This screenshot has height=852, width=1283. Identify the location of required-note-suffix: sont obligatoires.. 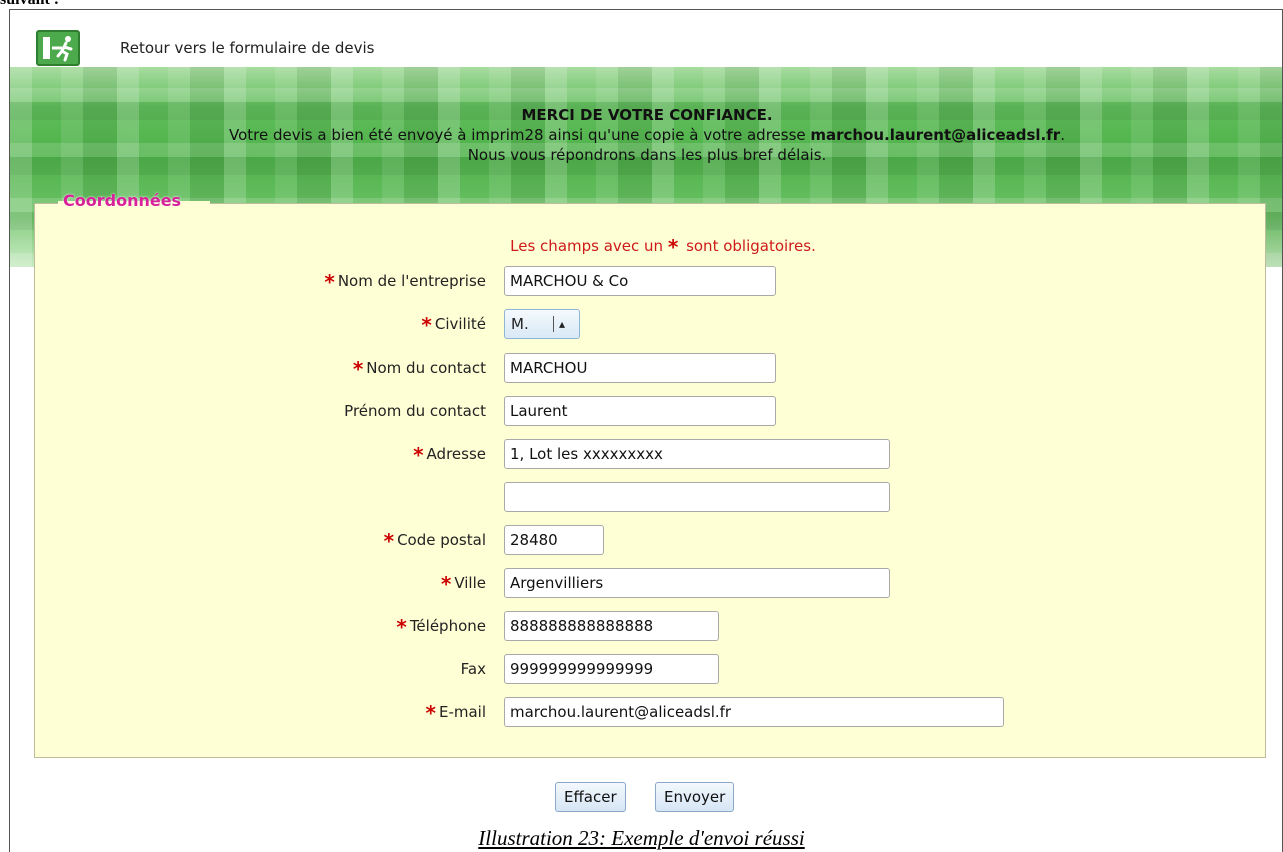
(748, 246).